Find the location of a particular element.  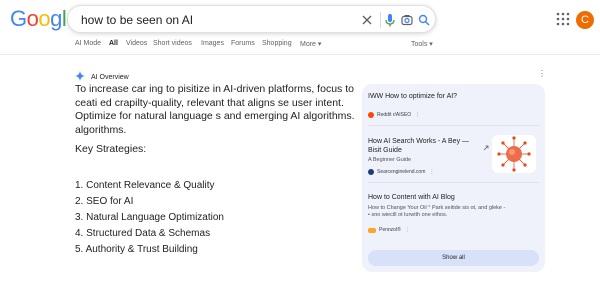

tools-button: Tools ▾ is located at coordinates (422, 44).